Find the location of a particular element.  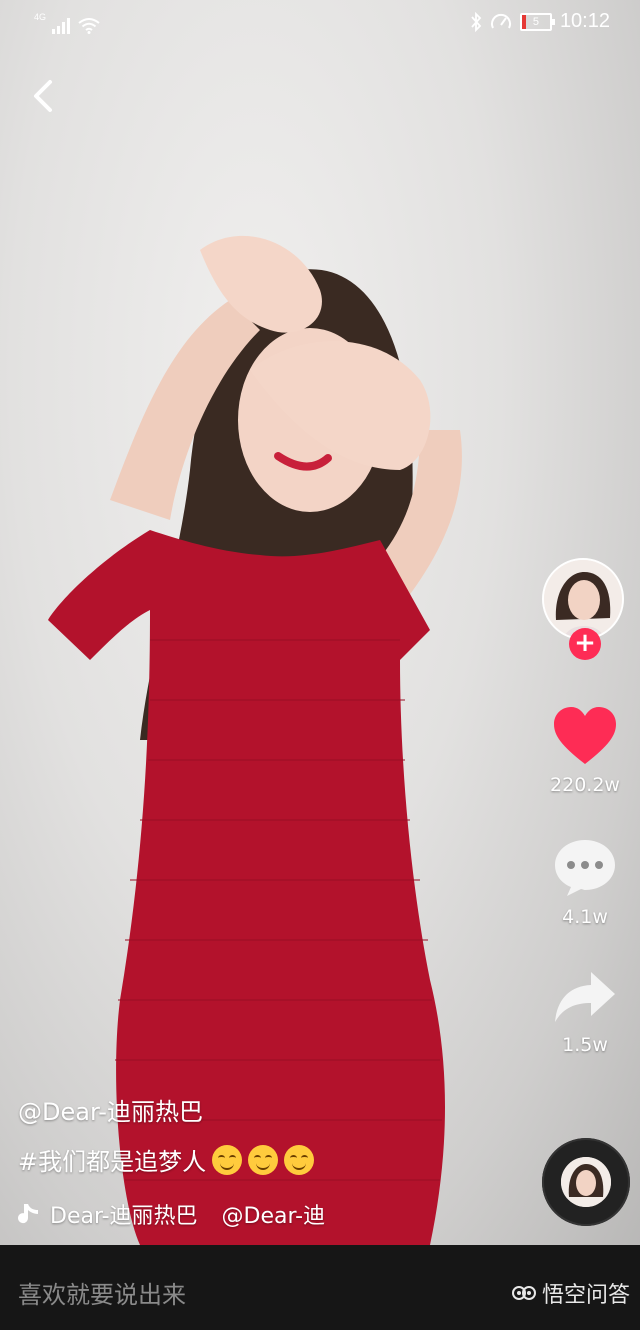

like-count: 220.2w is located at coordinates (585, 785).